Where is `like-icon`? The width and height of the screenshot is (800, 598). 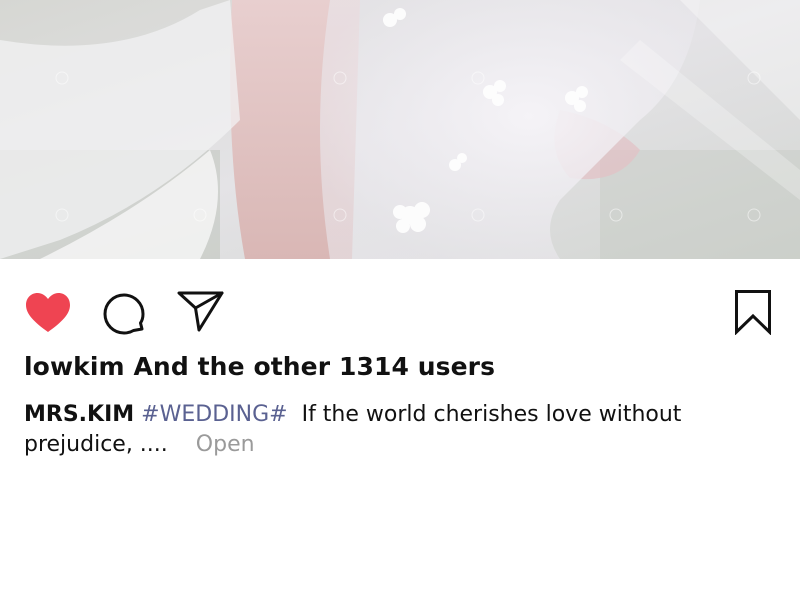 like-icon is located at coordinates (48, 313).